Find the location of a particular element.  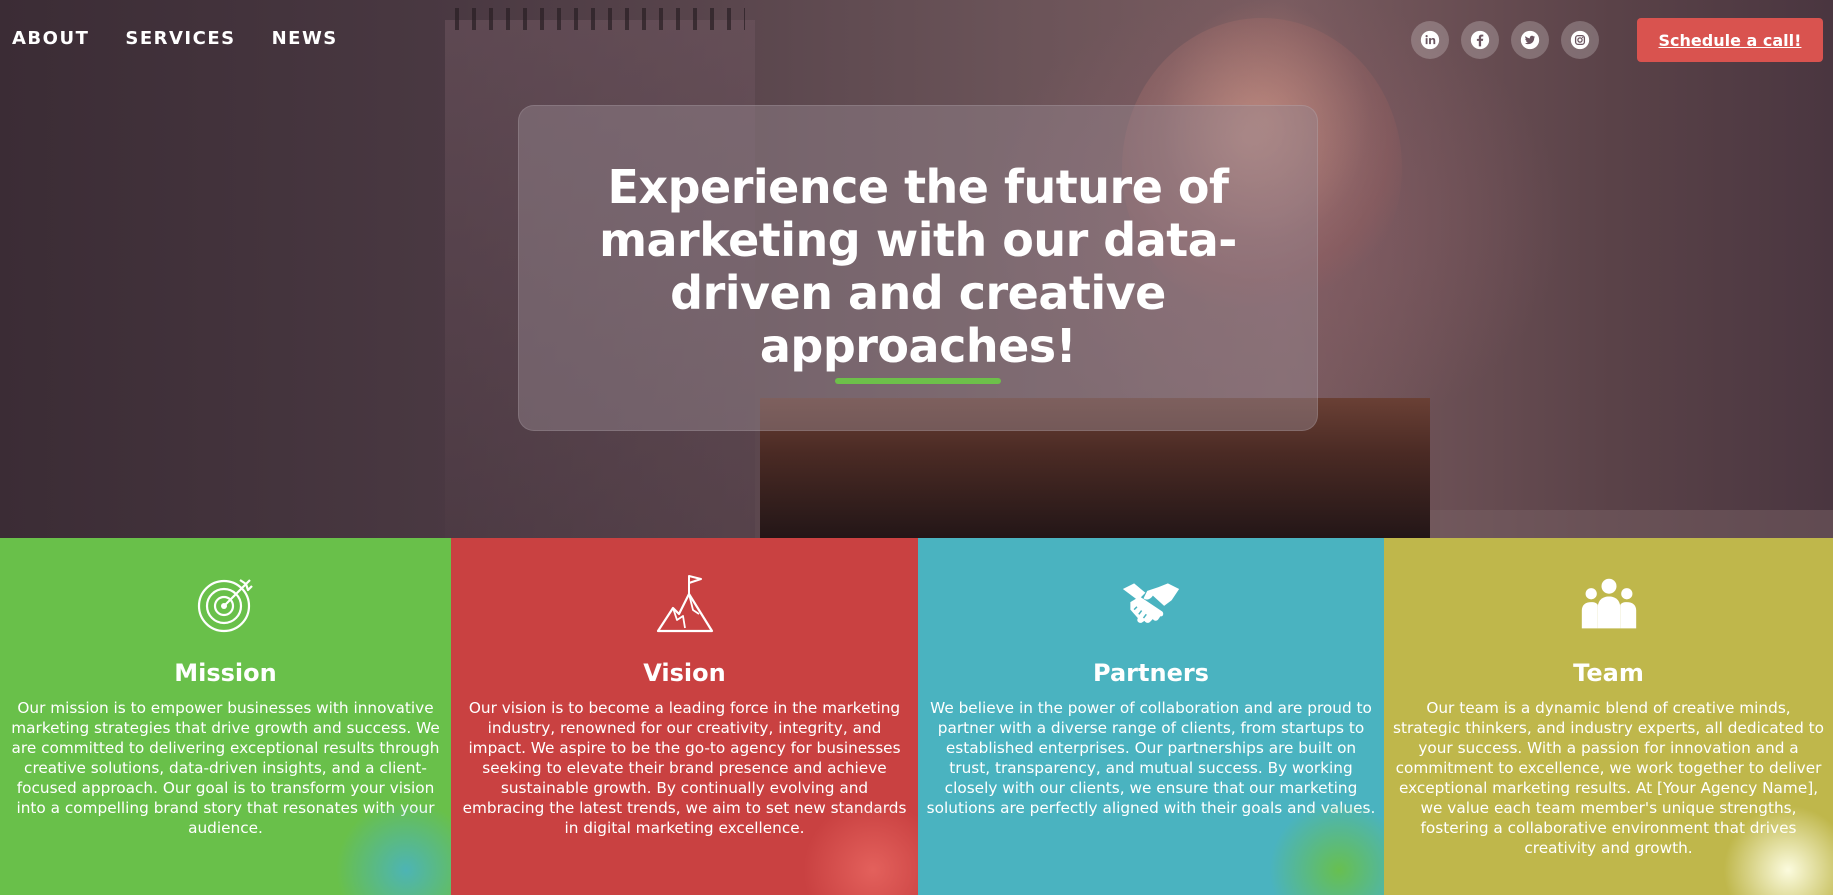

headline-accent-underline is located at coordinates (918, 381).